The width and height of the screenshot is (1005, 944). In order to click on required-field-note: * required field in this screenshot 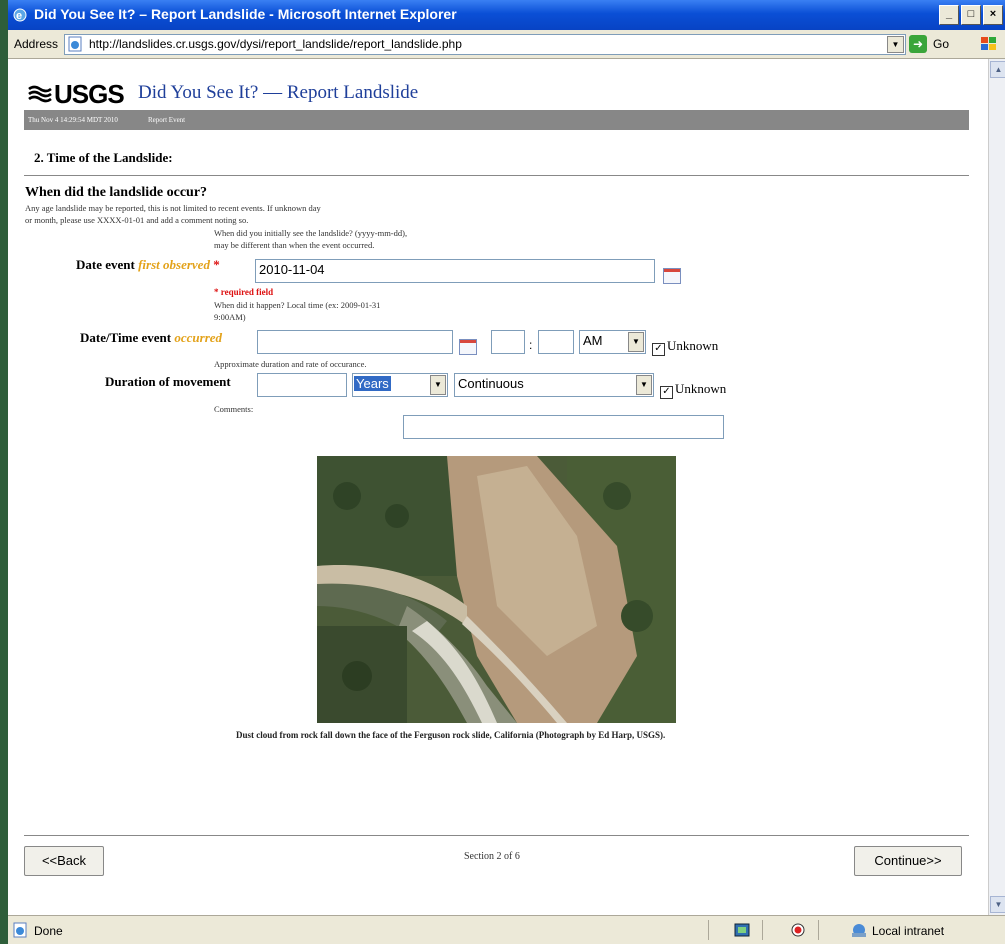, I will do `click(244, 292)`.